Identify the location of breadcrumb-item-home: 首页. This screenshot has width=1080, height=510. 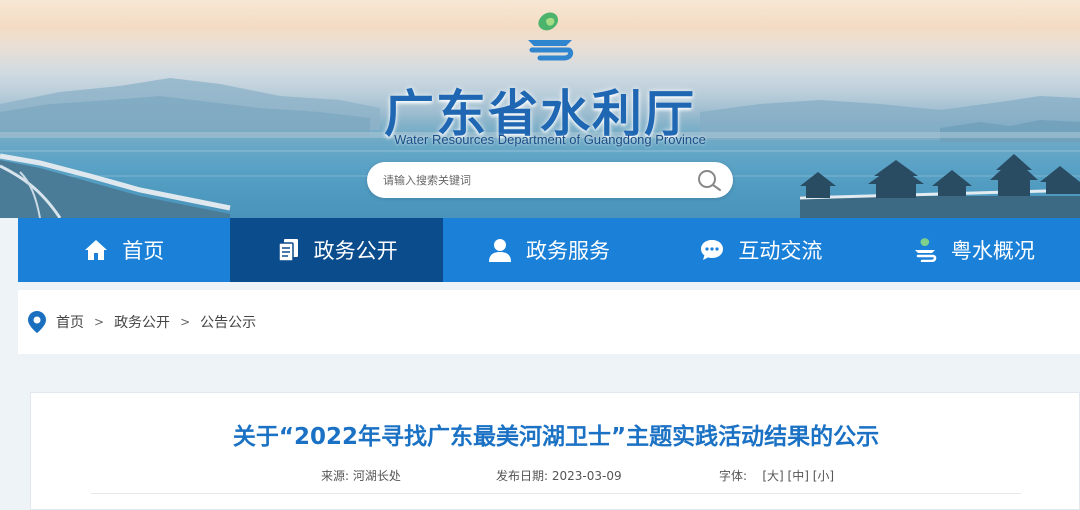
(70, 322).